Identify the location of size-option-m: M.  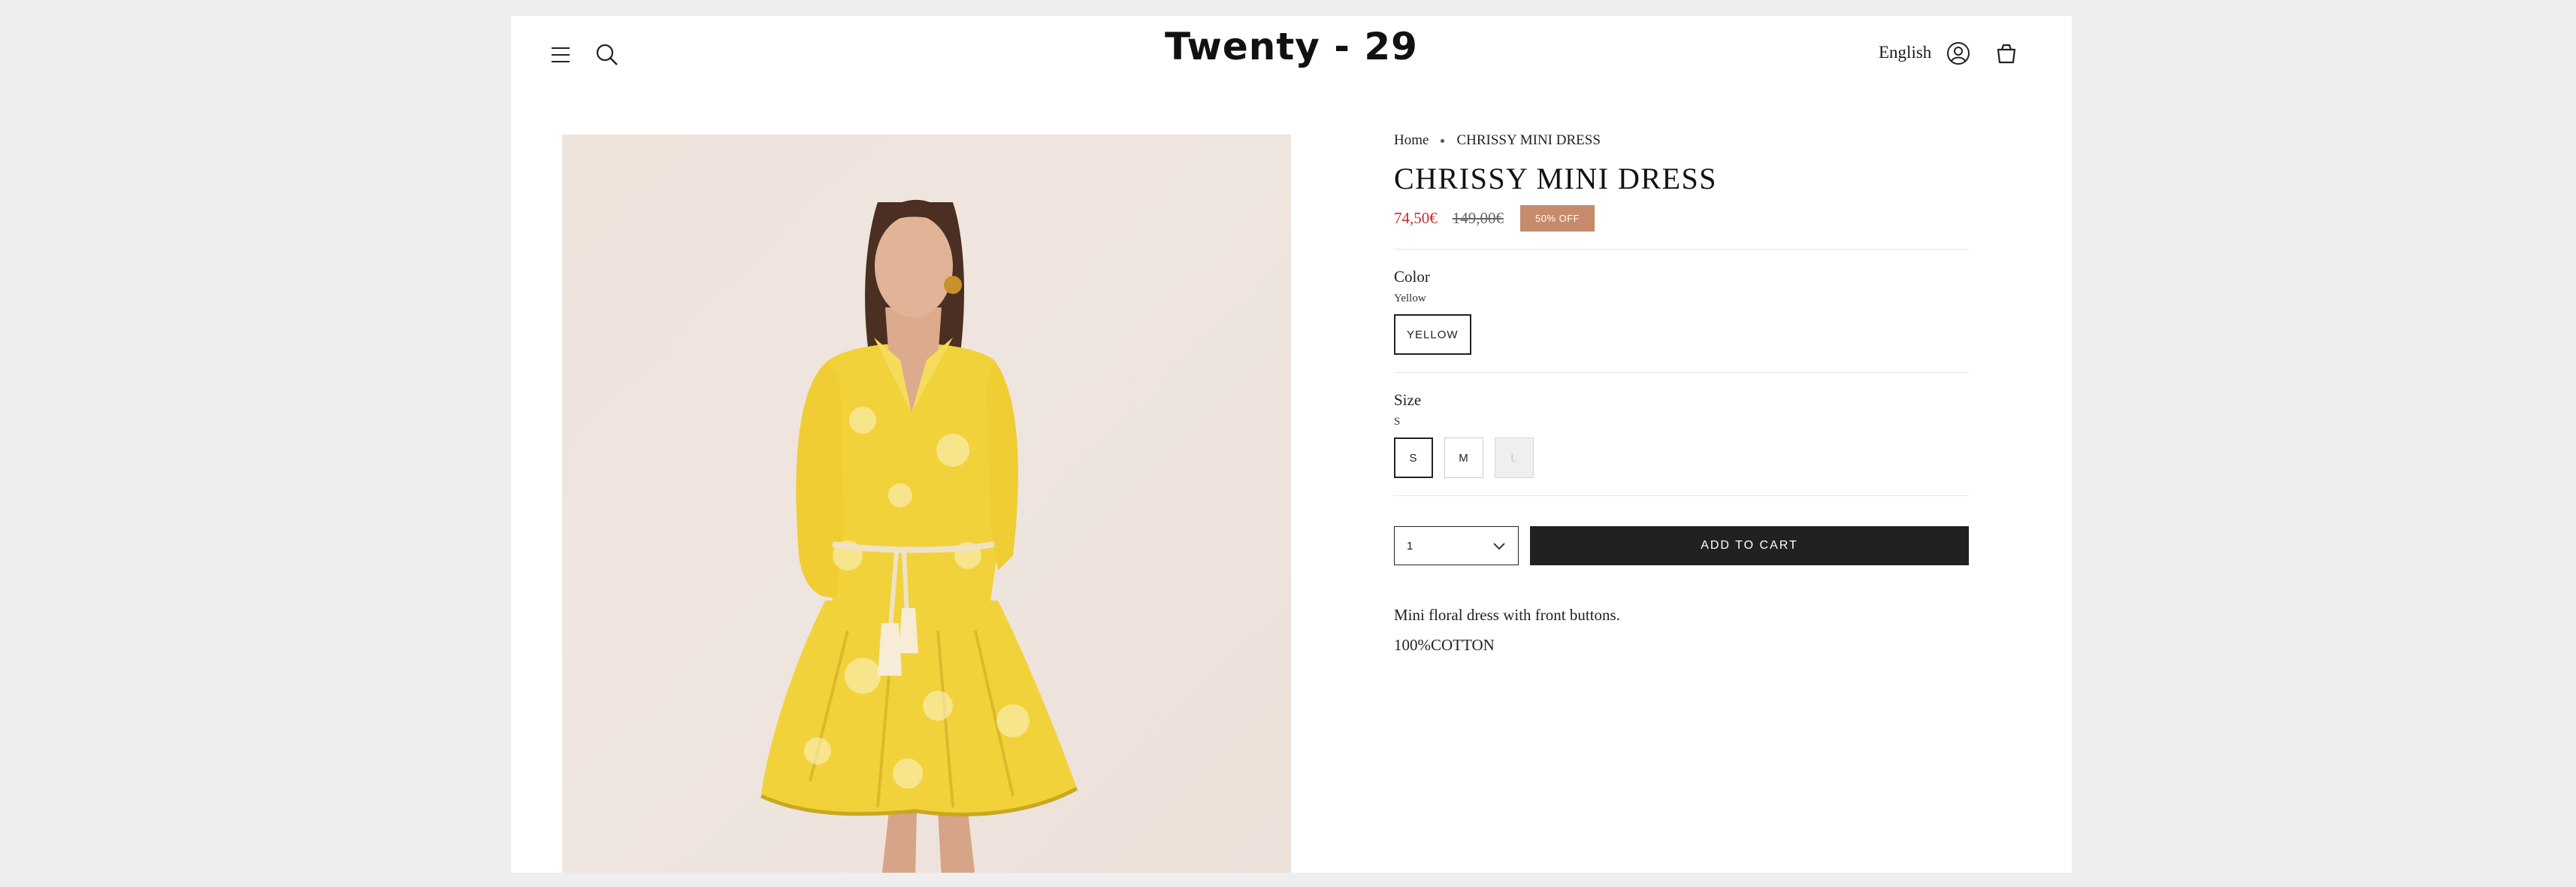
(1464, 457).